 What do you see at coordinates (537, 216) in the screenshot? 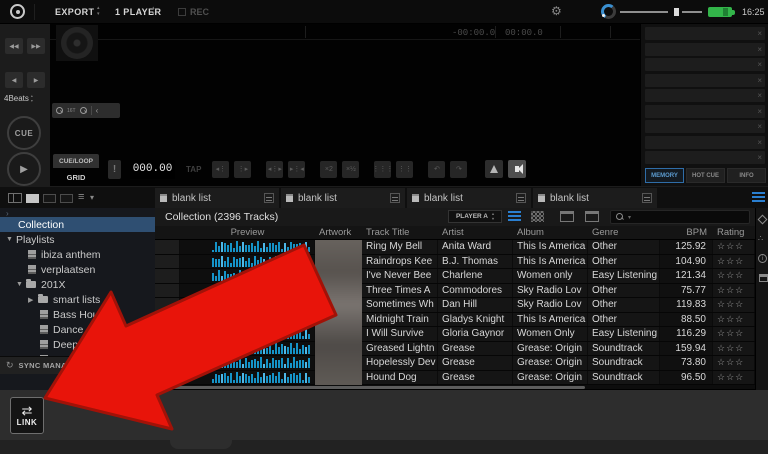
I see `grid-view-icon` at bounding box center [537, 216].